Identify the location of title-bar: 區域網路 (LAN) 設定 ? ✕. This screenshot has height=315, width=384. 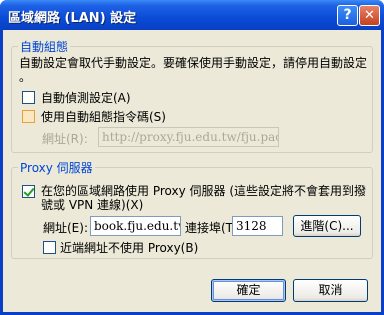
(192, 15).